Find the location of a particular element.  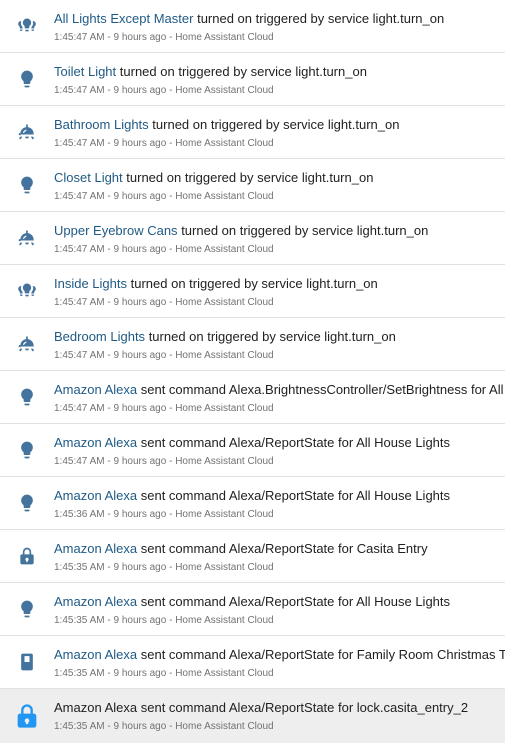

lock-icon is located at coordinates (27, 556).